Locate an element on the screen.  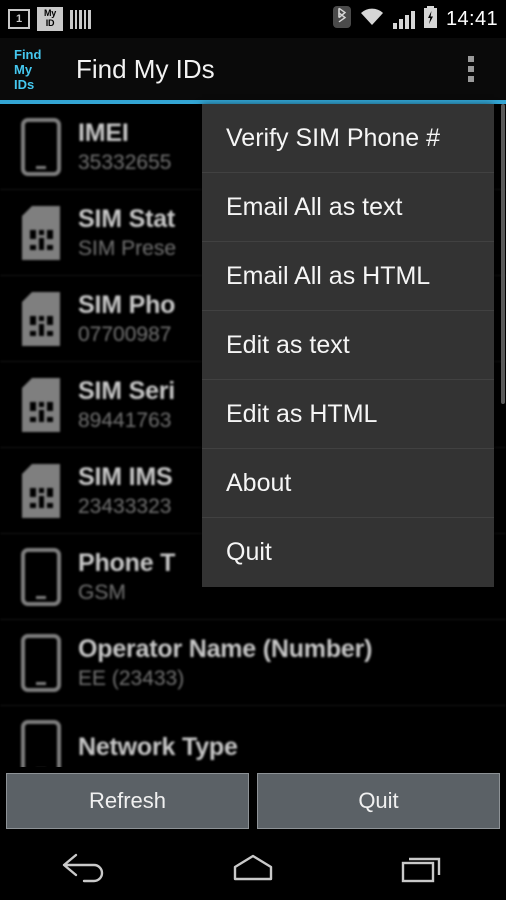
page-title: Find My IDs is located at coordinates (145, 68).